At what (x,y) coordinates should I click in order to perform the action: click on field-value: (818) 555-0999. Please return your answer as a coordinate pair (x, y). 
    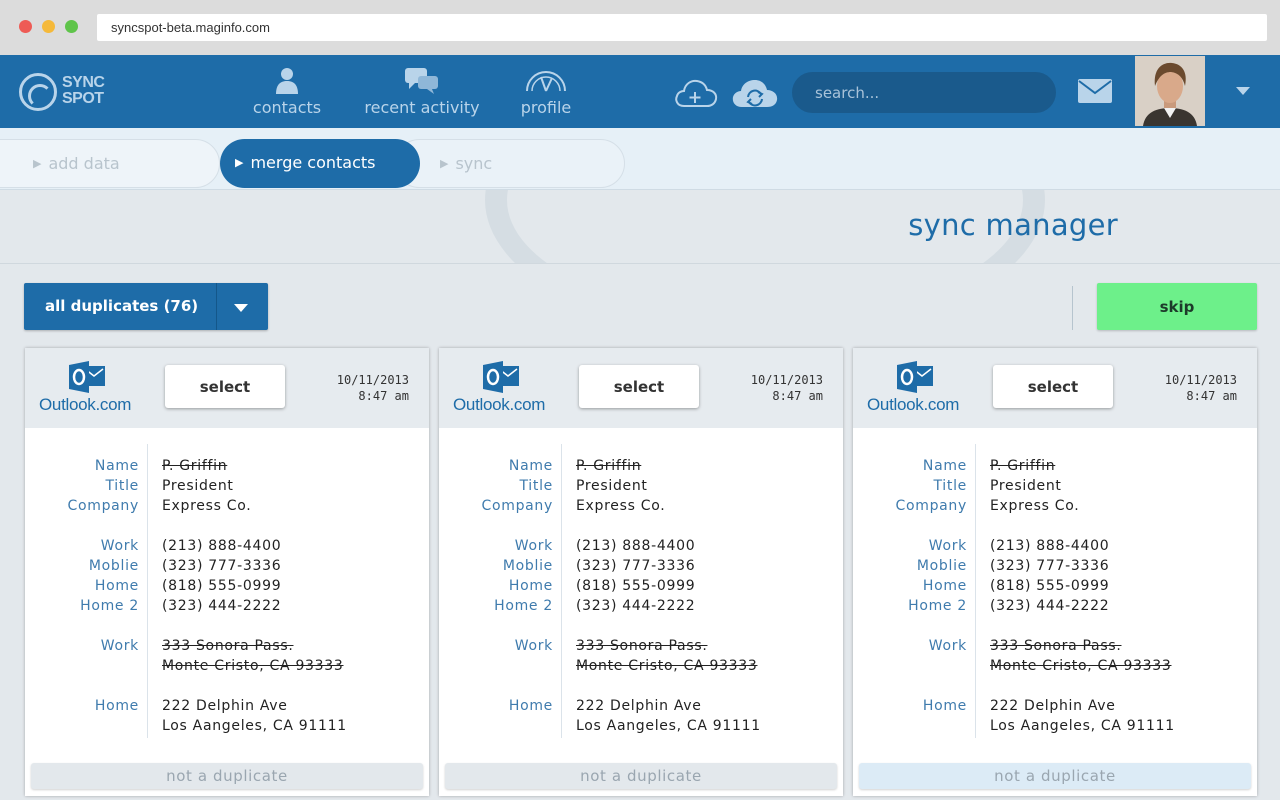
    Looking at the image, I should click on (1050, 586).